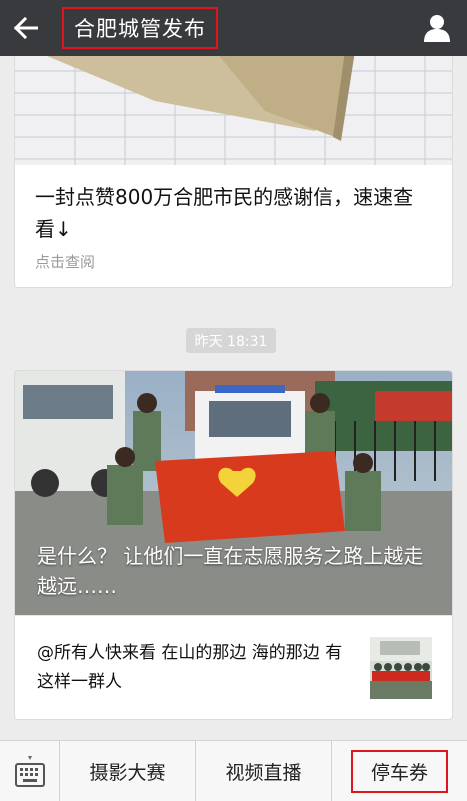  I want to click on article-title: 一封点赞800万合肥市民的感谢信，速速查看↓, so click(224, 213).